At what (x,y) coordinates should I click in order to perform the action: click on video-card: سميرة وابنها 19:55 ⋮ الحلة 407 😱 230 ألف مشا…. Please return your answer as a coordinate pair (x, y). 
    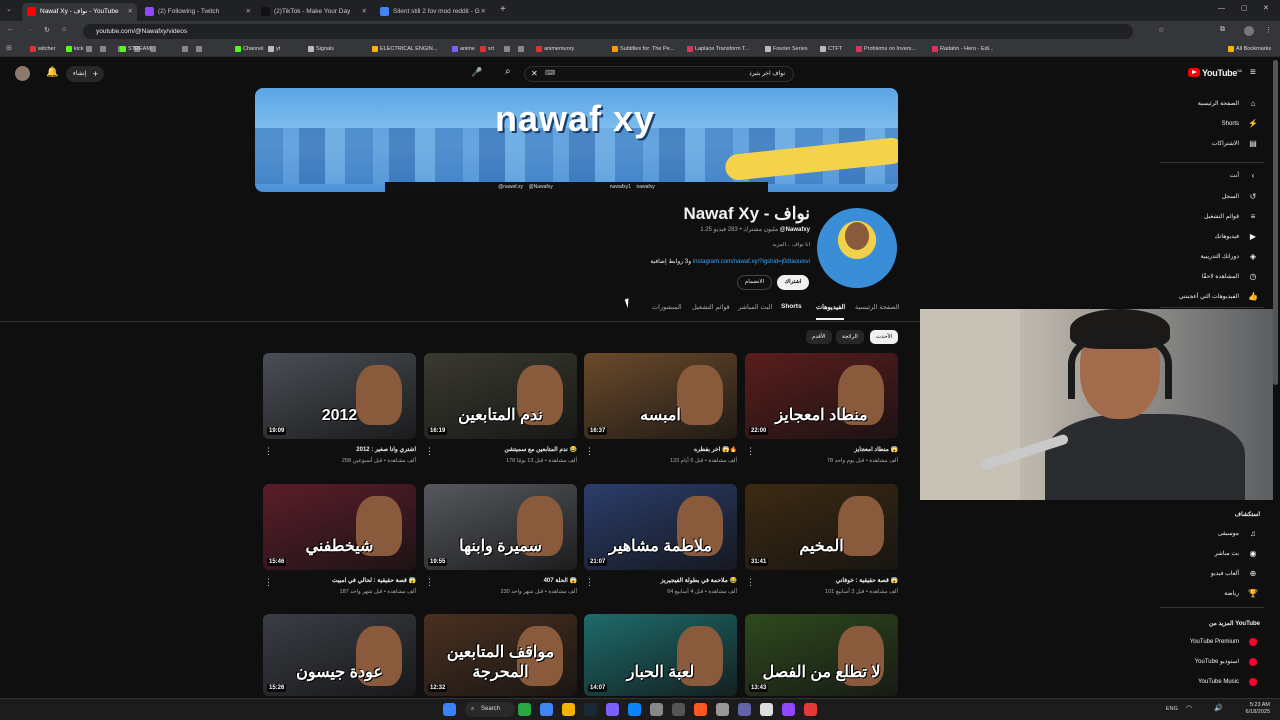
    Looking at the image, I should click on (500, 539).